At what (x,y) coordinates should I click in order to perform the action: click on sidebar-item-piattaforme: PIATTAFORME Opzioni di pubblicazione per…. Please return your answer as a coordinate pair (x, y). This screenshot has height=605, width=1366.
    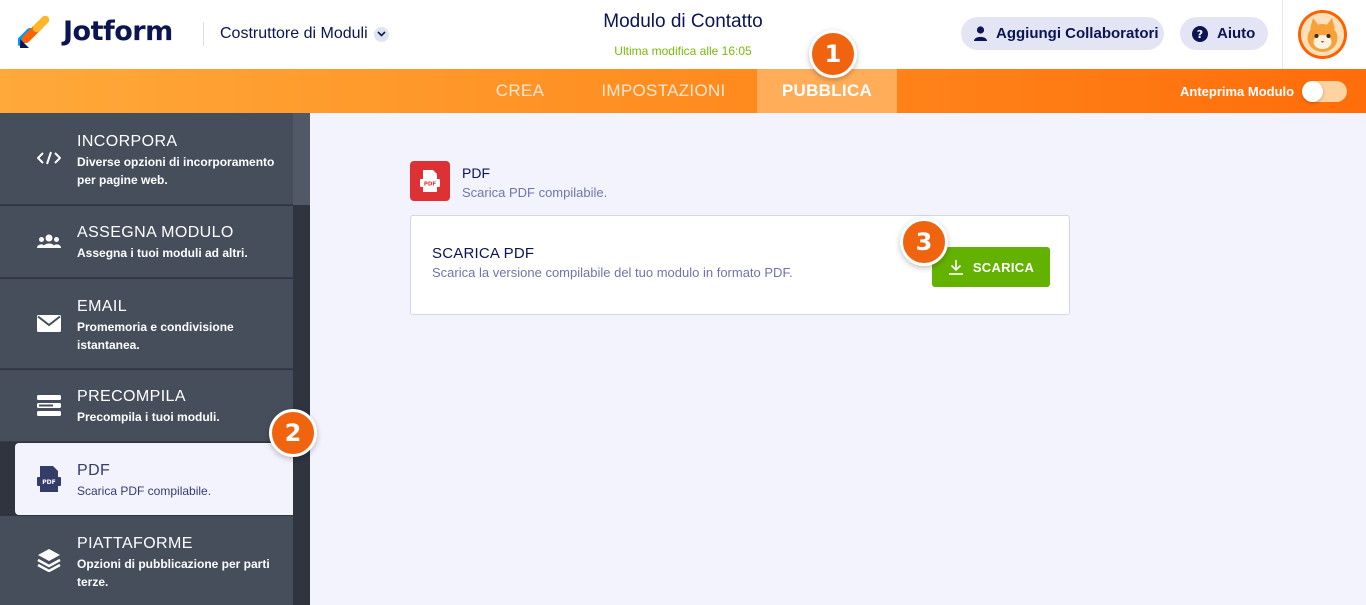
    Looking at the image, I should click on (146, 560).